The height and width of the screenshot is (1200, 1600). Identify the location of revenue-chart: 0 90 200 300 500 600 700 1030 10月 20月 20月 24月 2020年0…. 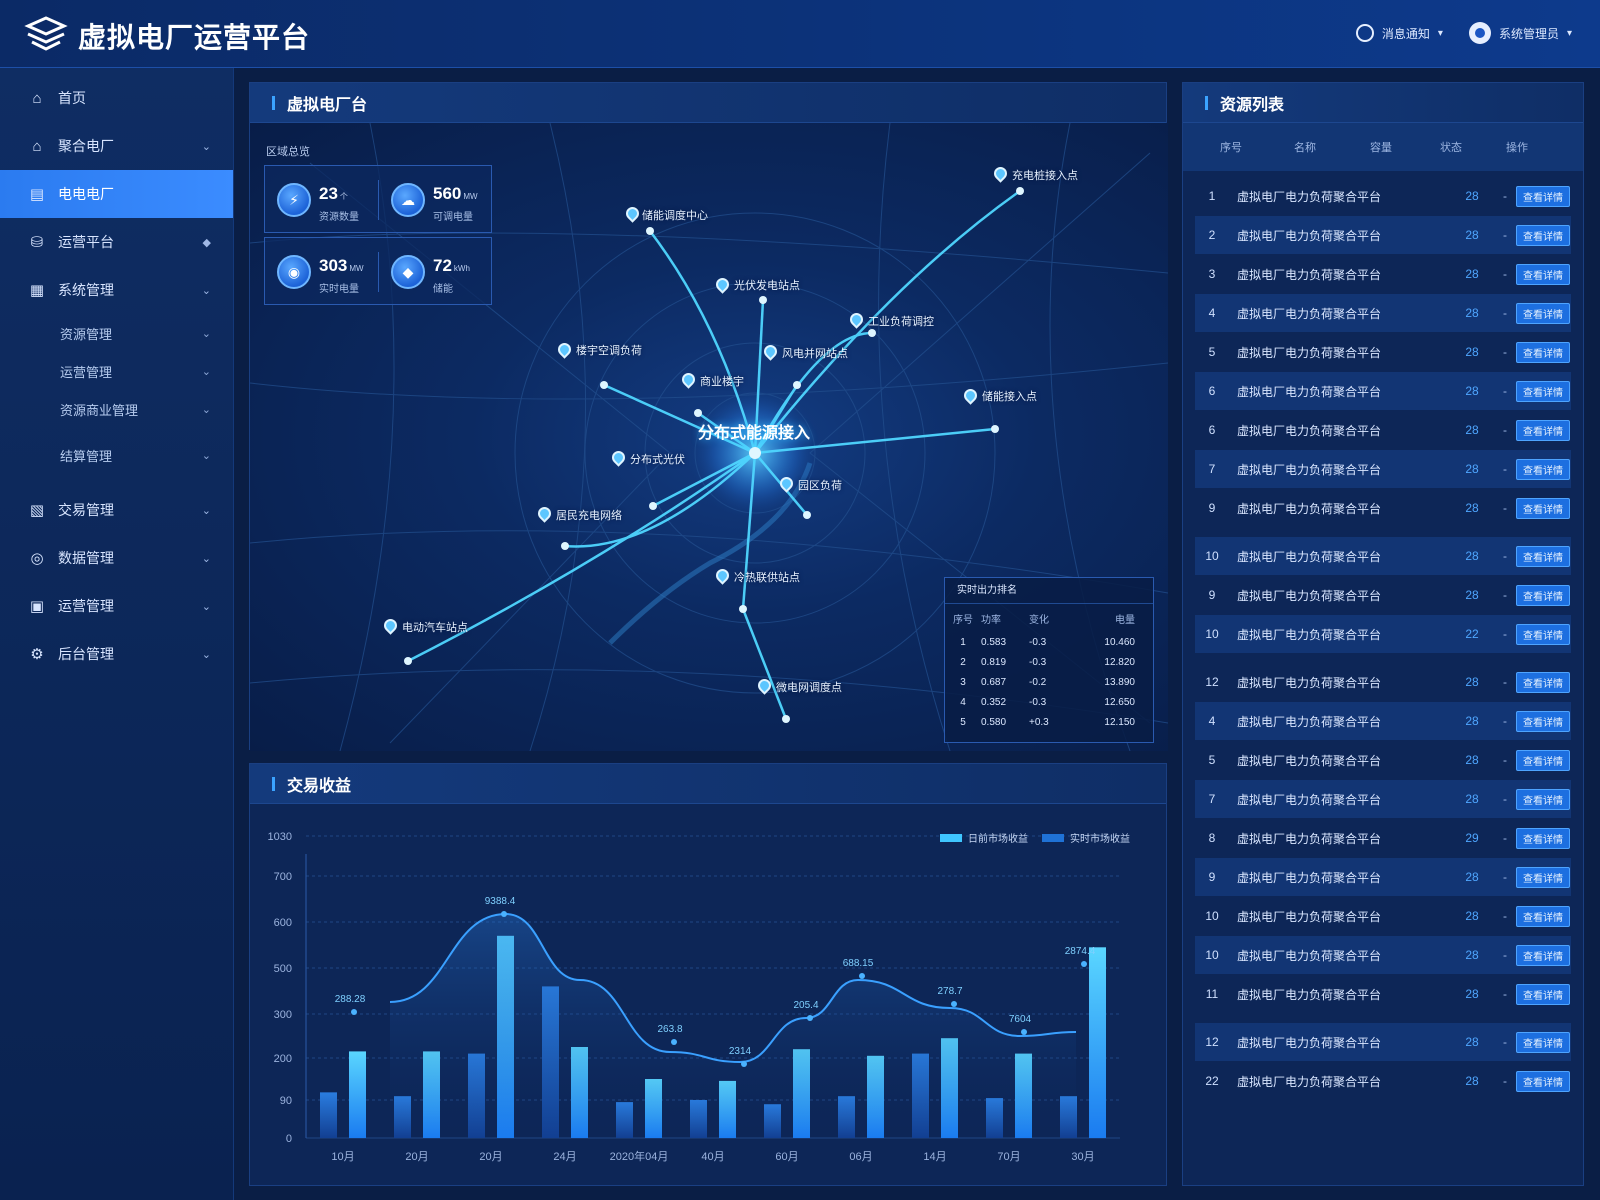
(699, 997).